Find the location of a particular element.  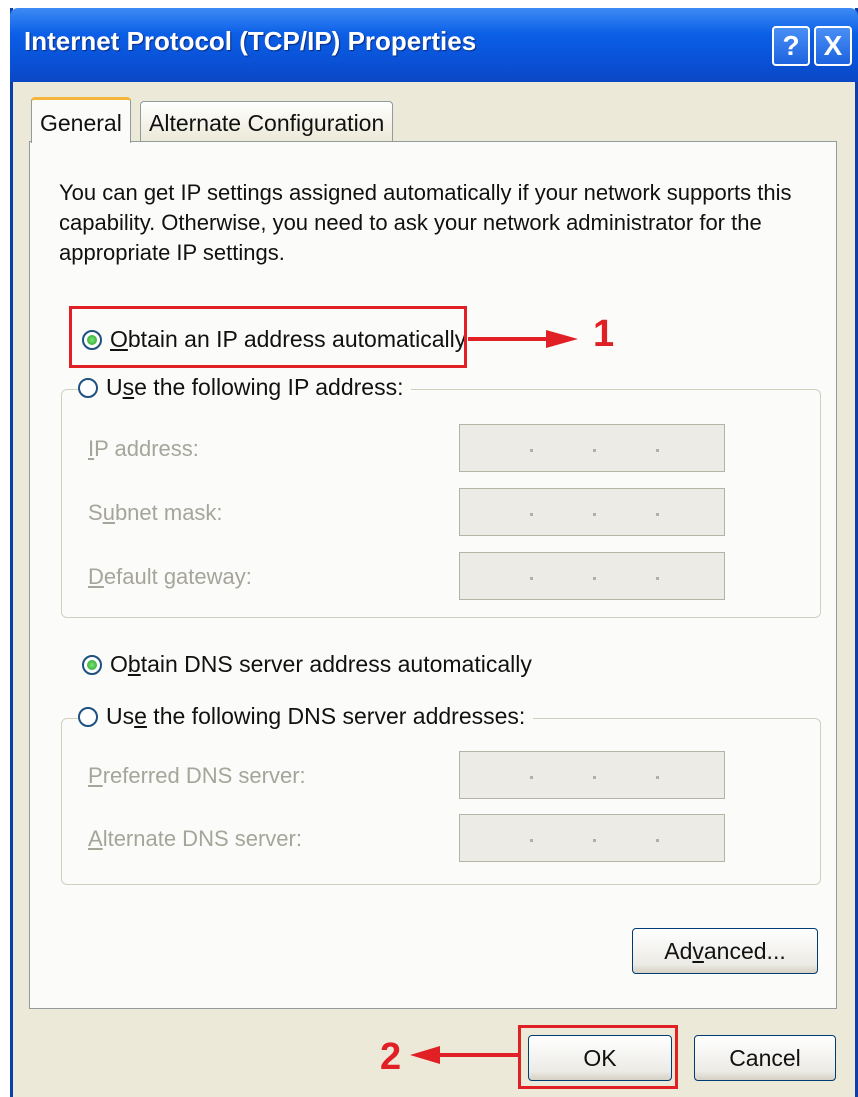

ip-address-label: IP address: is located at coordinates (143, 448).